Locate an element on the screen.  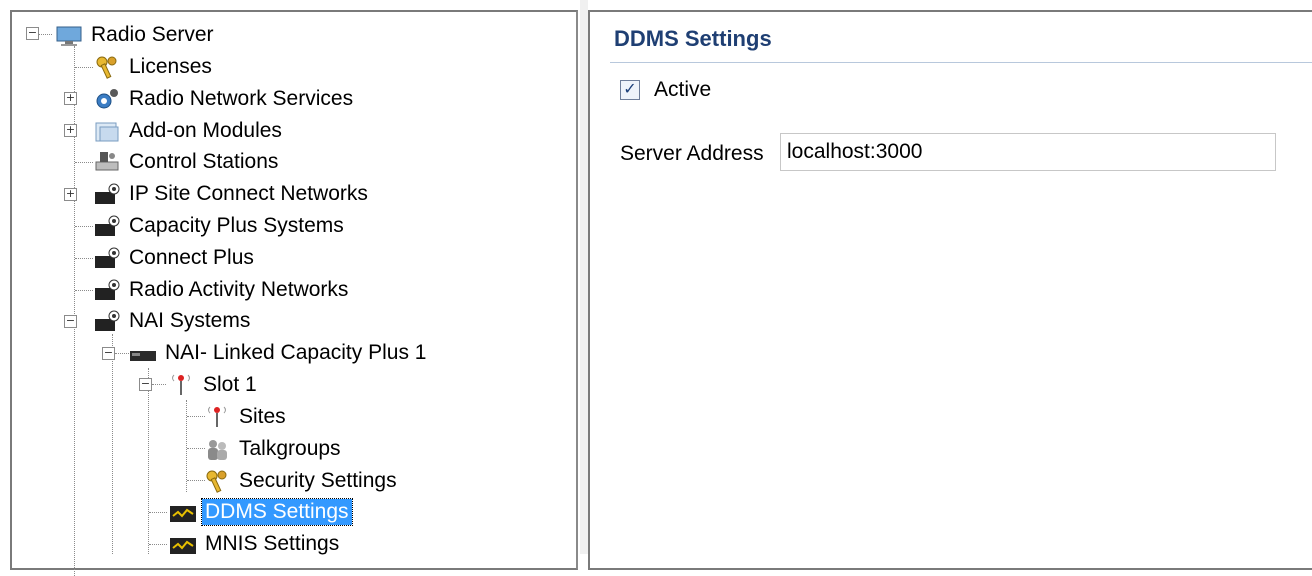
collapse-toggle-nai-linked: − is located at coordinates (108, 353).